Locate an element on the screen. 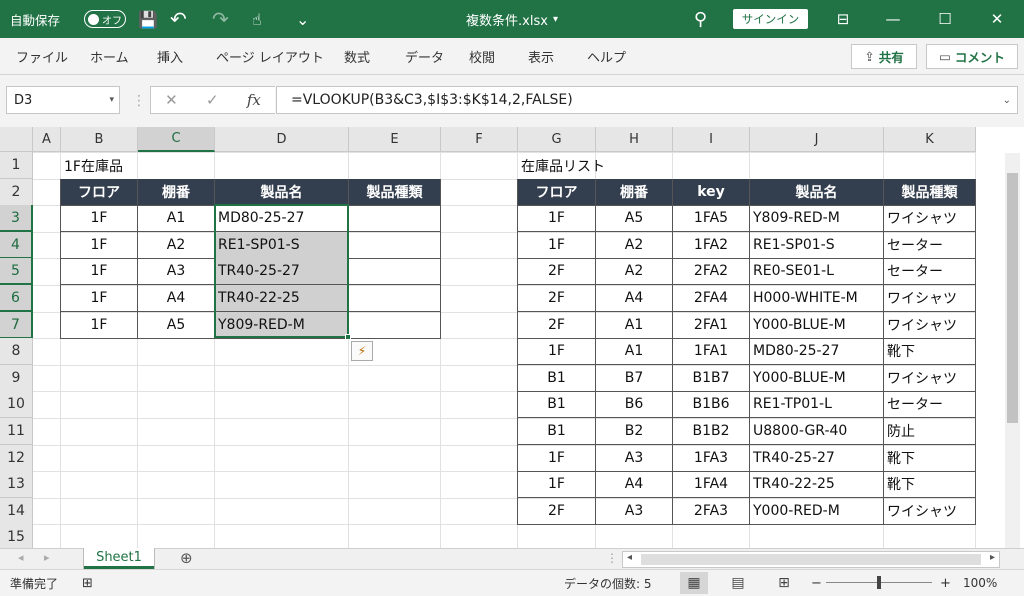  right-table-cell: H000-WHITE-M is located at coordinates (817, 298).